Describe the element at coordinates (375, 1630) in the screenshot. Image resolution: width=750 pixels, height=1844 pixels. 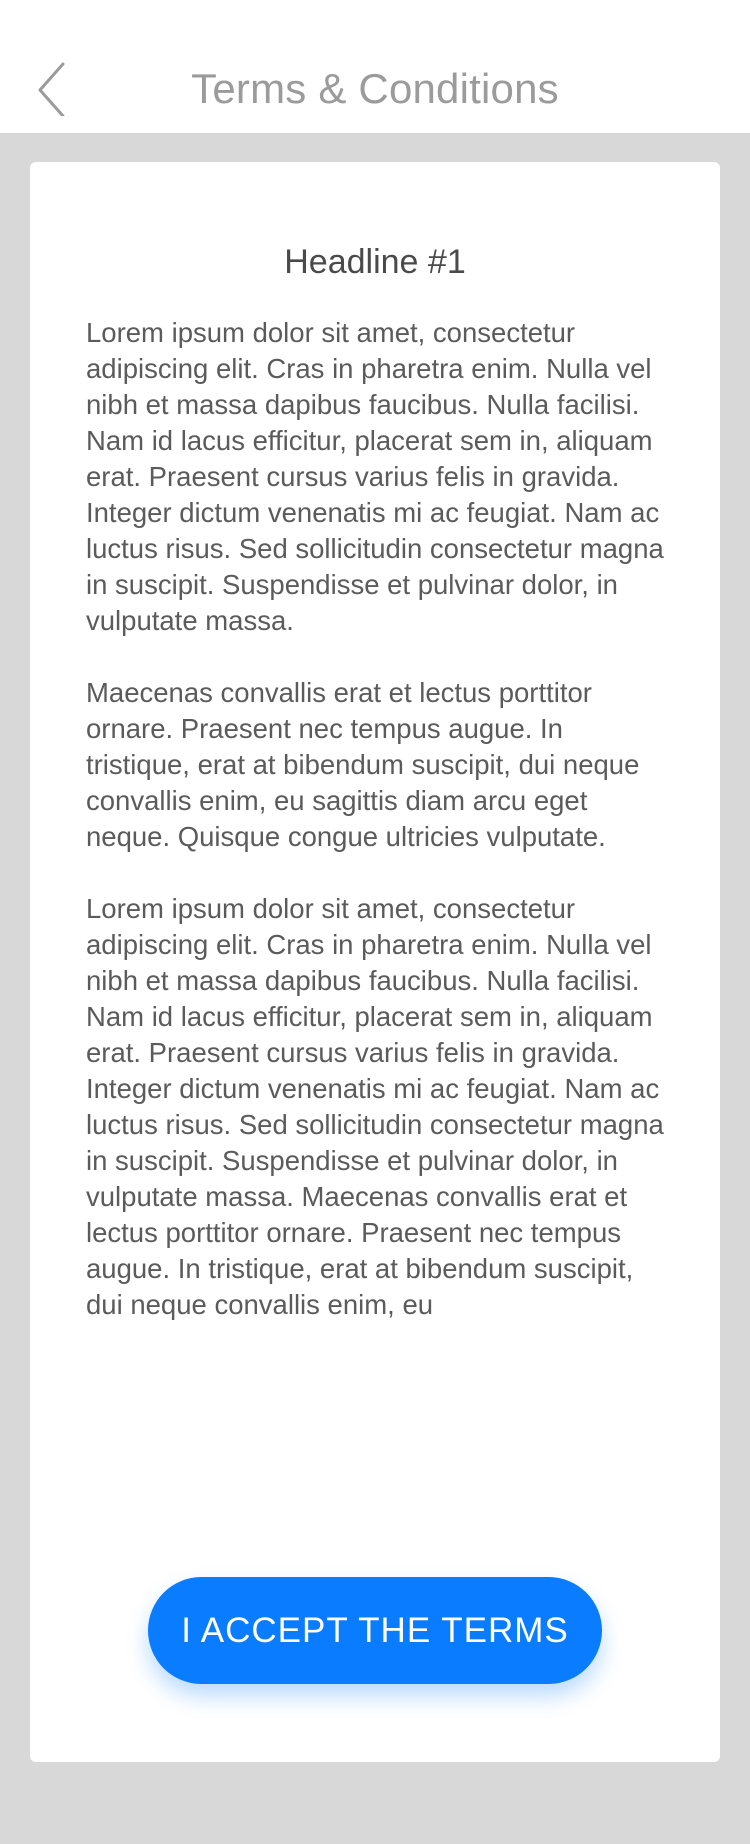
I see `accept-terms-button: I ACCEPT THE TERMS` at that location.